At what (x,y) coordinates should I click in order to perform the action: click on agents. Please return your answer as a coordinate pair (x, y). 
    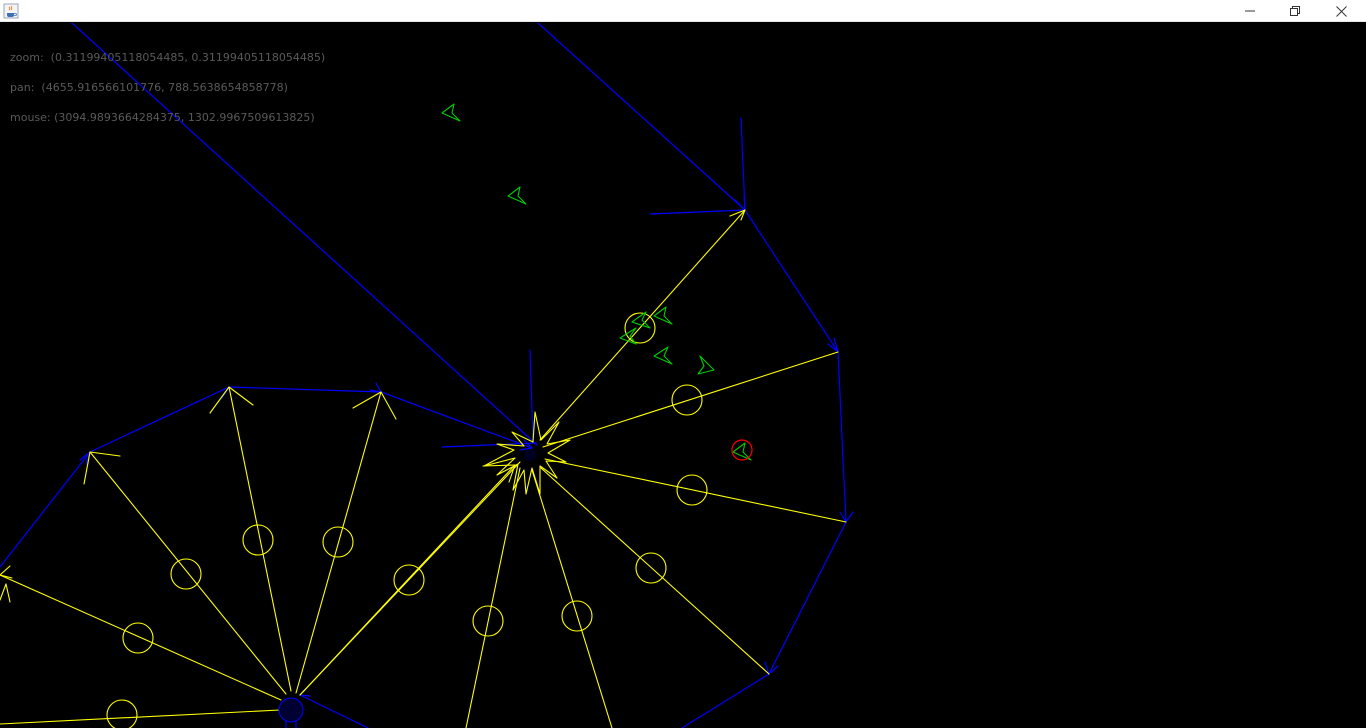
    Looking at the image, I should click on (596, 282).